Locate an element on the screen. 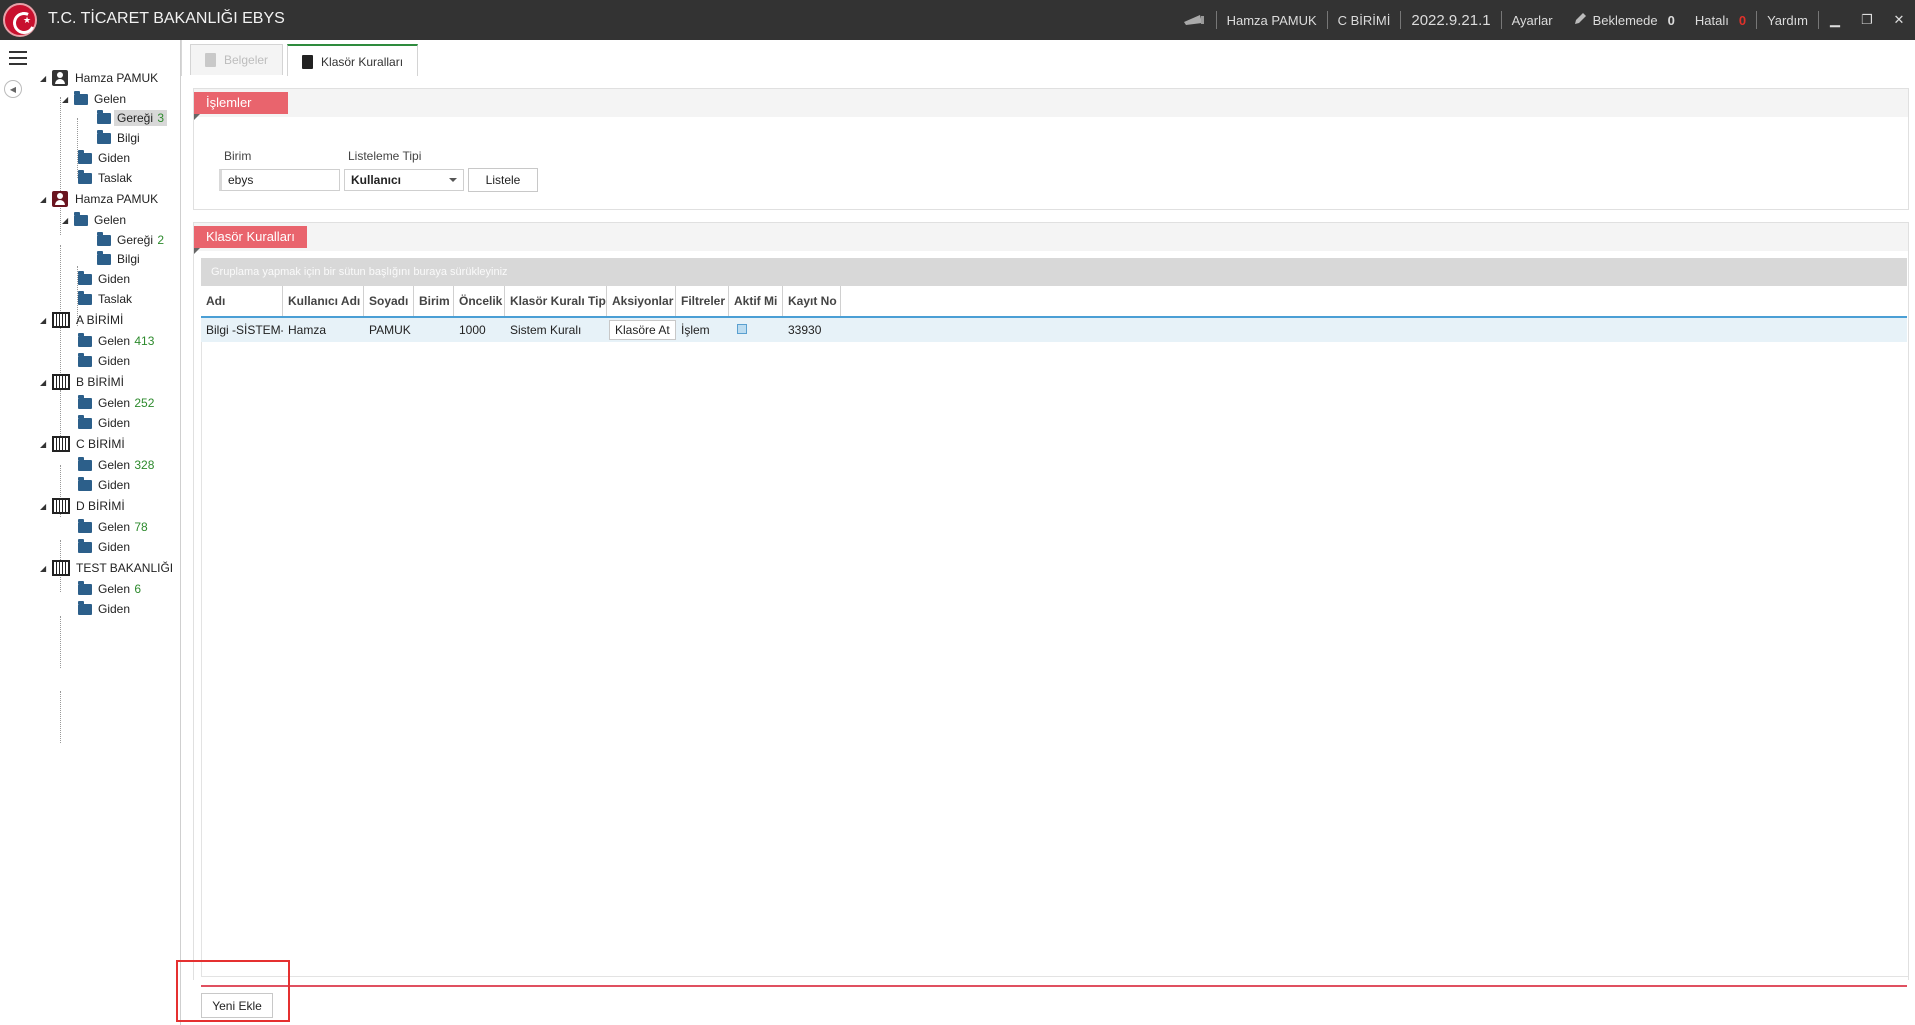 The height and width of the screenshot is (1025, 1915). cell-actions: Klasöre At is located at coordinates (641, 330).